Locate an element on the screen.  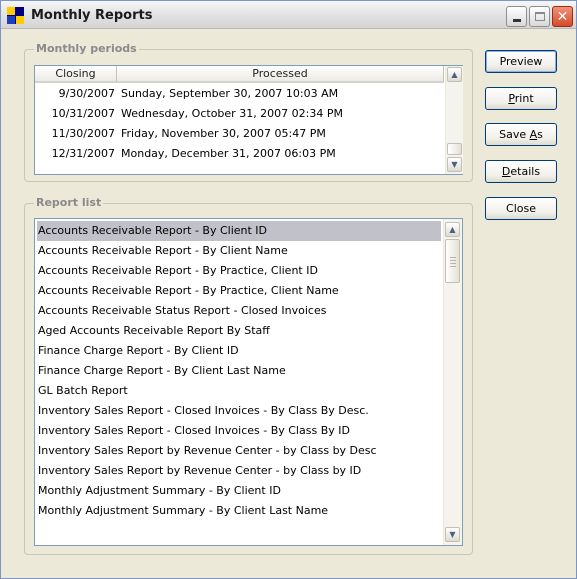
list-item: GL Batch Report is located at coordinates (239, 391).